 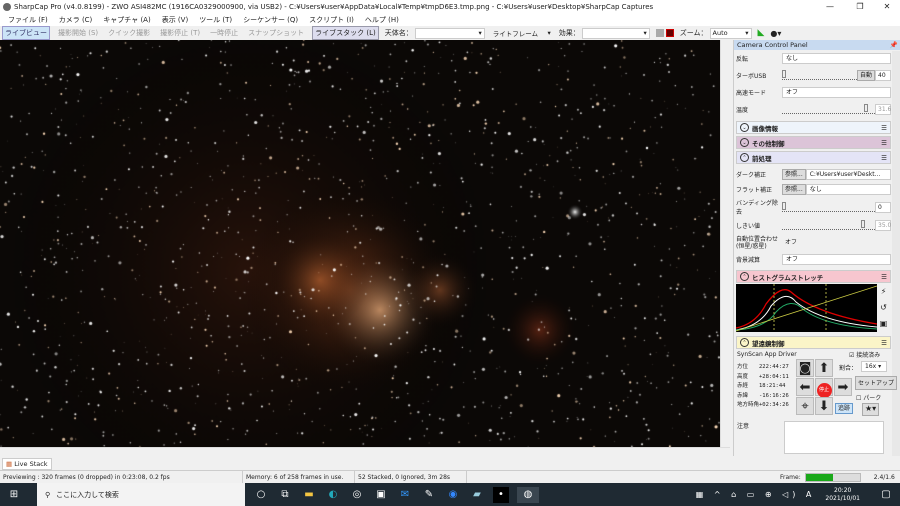 I want to click on stop-capture-button: 撮影停止 (T), so click(x=180, y=33).